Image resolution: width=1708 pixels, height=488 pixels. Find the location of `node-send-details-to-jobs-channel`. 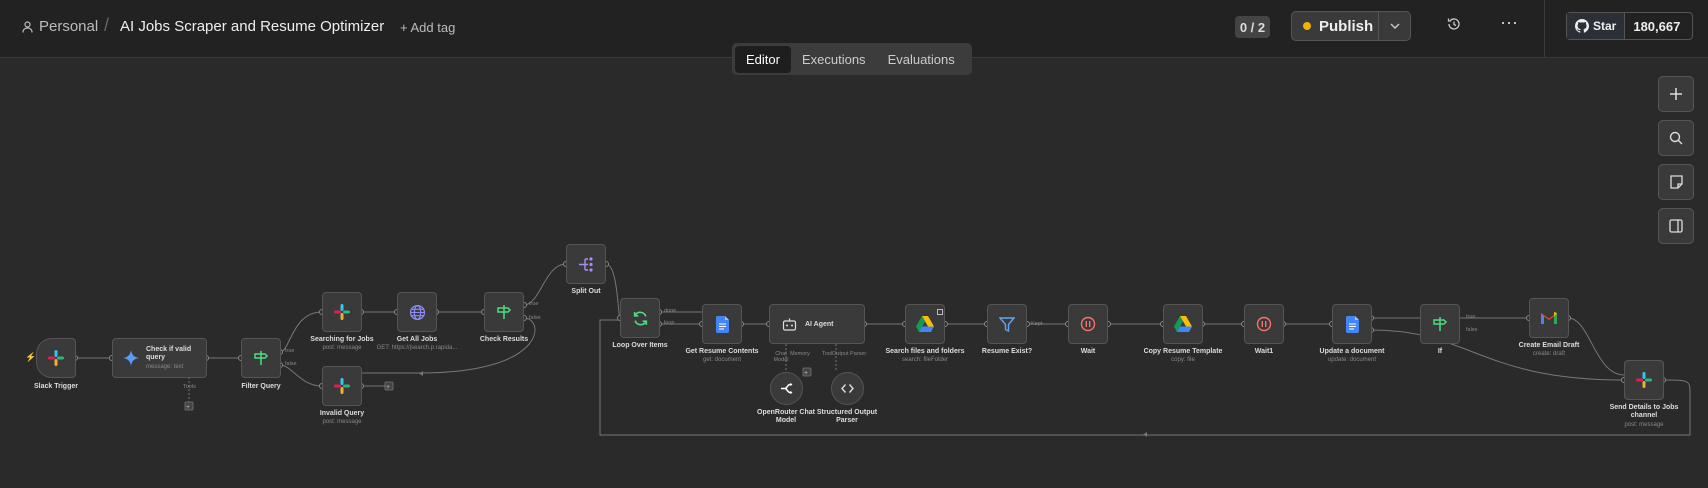

node-send-details-to-jobs-channel is located at coordinates (1644, 380).